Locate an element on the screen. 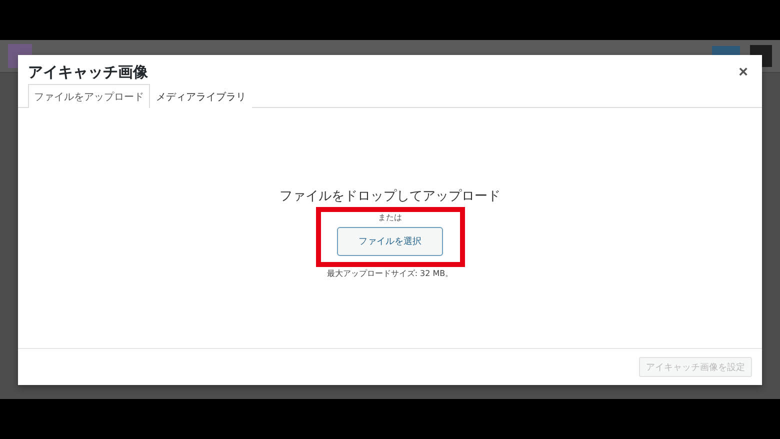  or-text: または is located at coordinates (390, 217).